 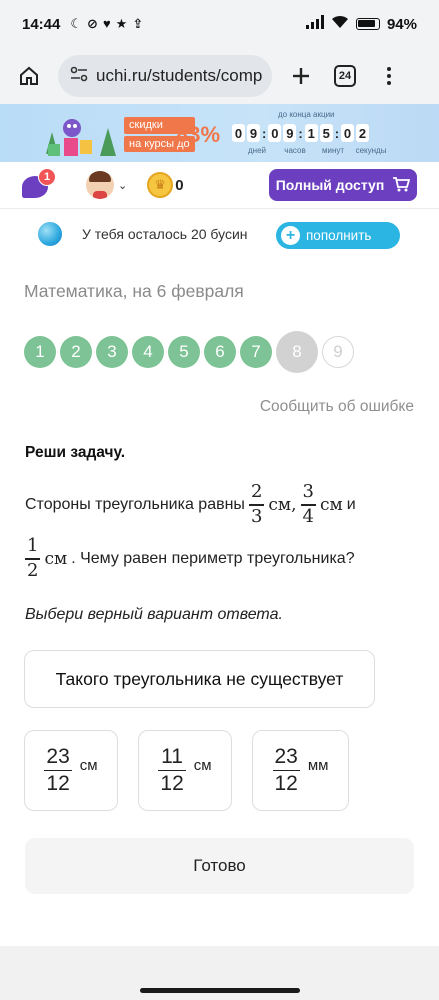 I want to click on full-access-button: Полный доступ, so click(x=343, y=185).